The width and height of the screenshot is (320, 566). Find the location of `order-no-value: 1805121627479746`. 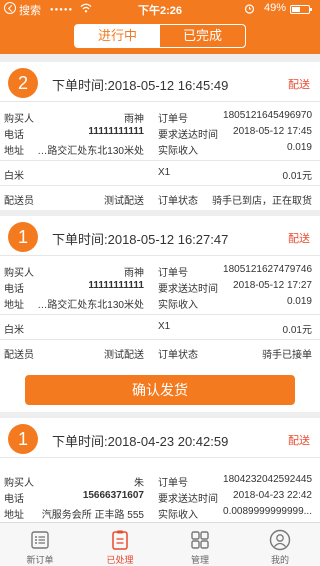

order-no-value: 1805121627479746 is located at coordinates (267, 269).